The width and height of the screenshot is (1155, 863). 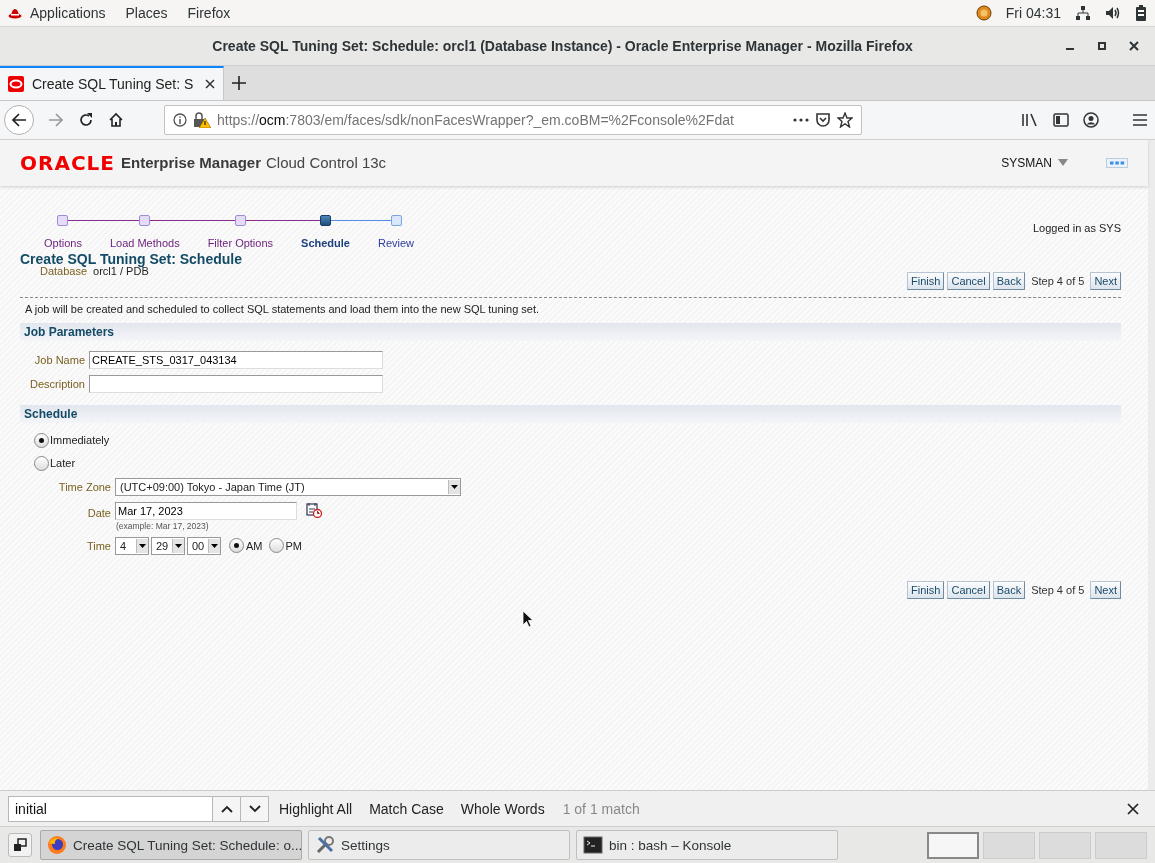 I want to click on workspace-button, so click(x=953, y=845).